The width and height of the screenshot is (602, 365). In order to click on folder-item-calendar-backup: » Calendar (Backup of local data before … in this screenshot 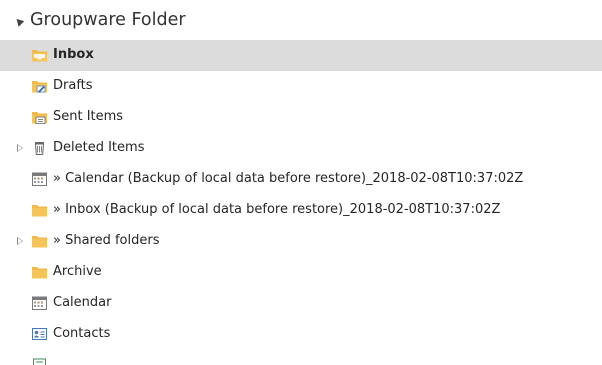, I will do `click(301, 179)`.